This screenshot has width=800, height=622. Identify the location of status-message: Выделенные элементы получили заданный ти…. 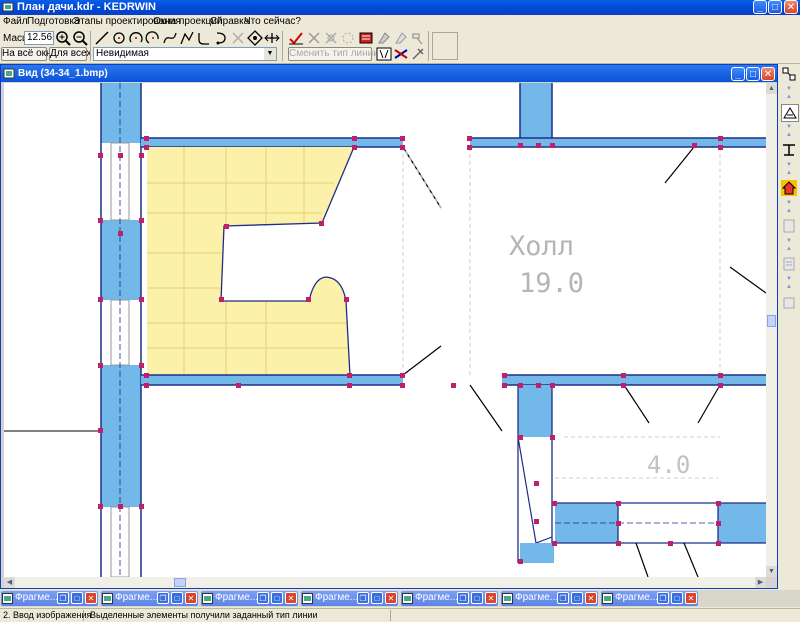
(240, 615).